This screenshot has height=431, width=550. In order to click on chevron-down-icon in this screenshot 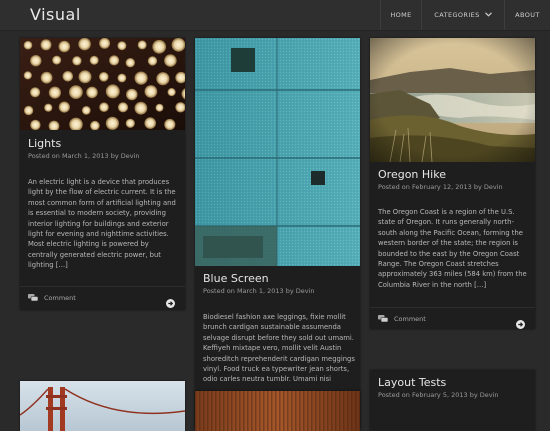, I will do `click(488, 15)`.